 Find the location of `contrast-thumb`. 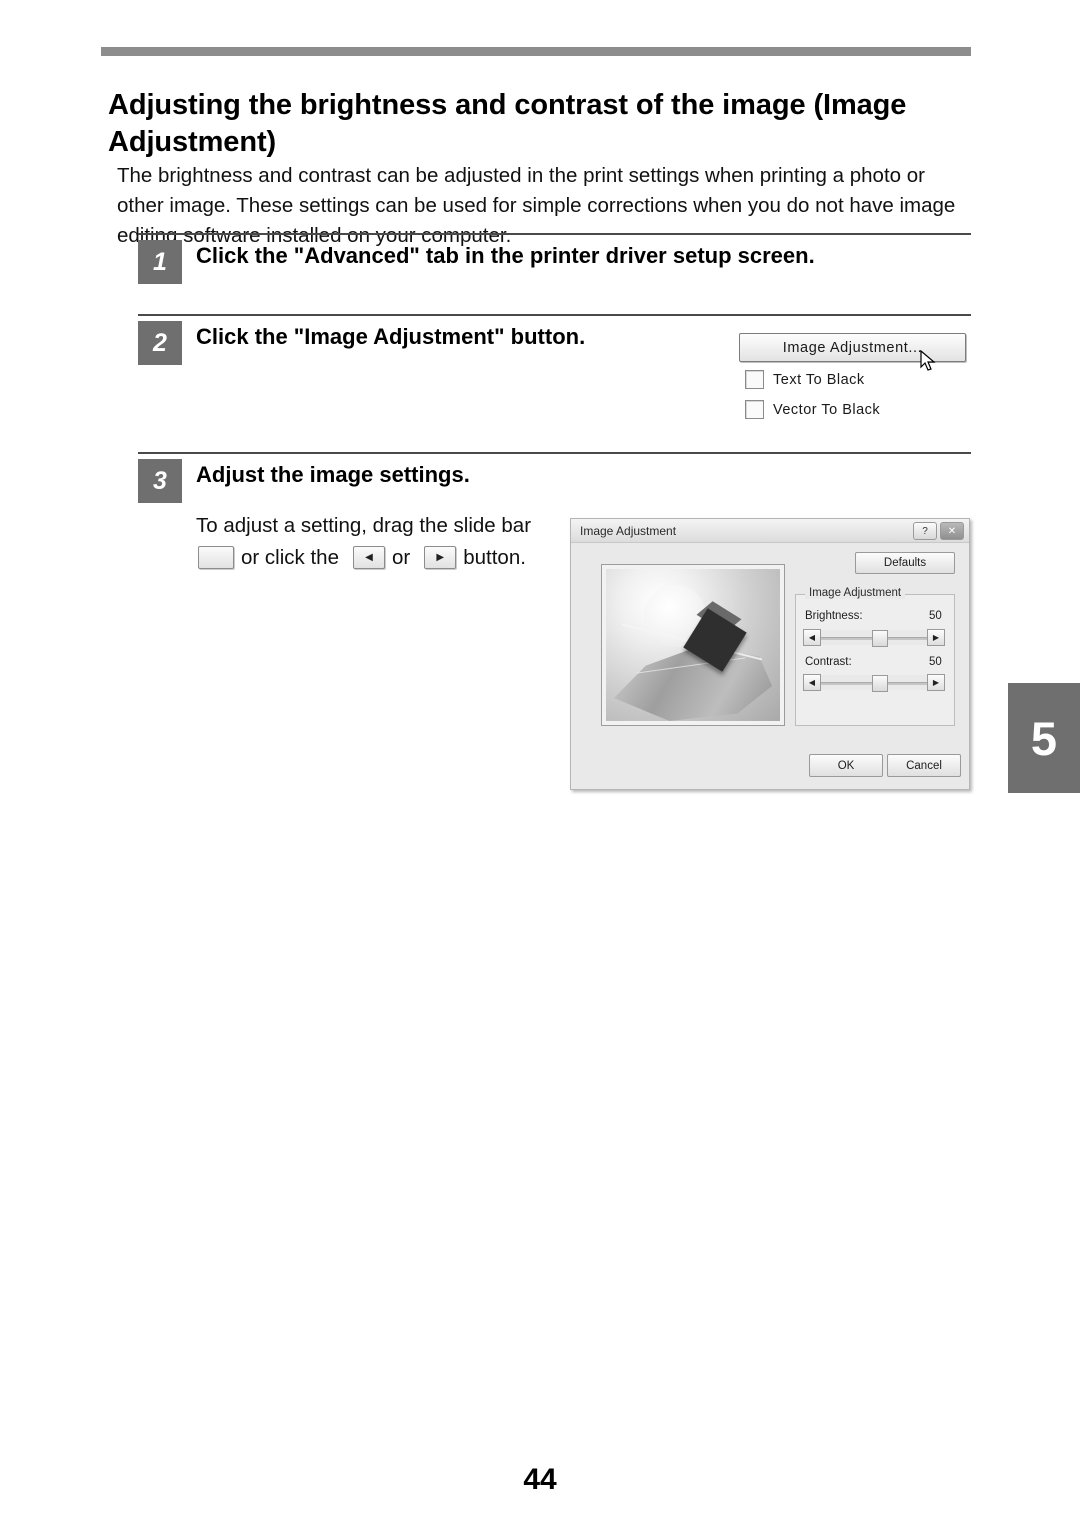

contrast-thumb is located at coordinates (879, 683).